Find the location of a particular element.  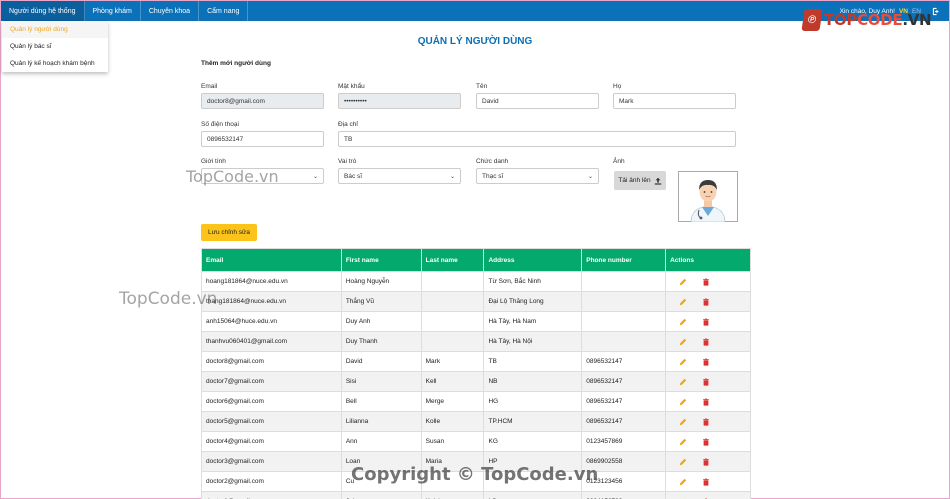

header-actions: Actions is located at coordinates (708, 260).